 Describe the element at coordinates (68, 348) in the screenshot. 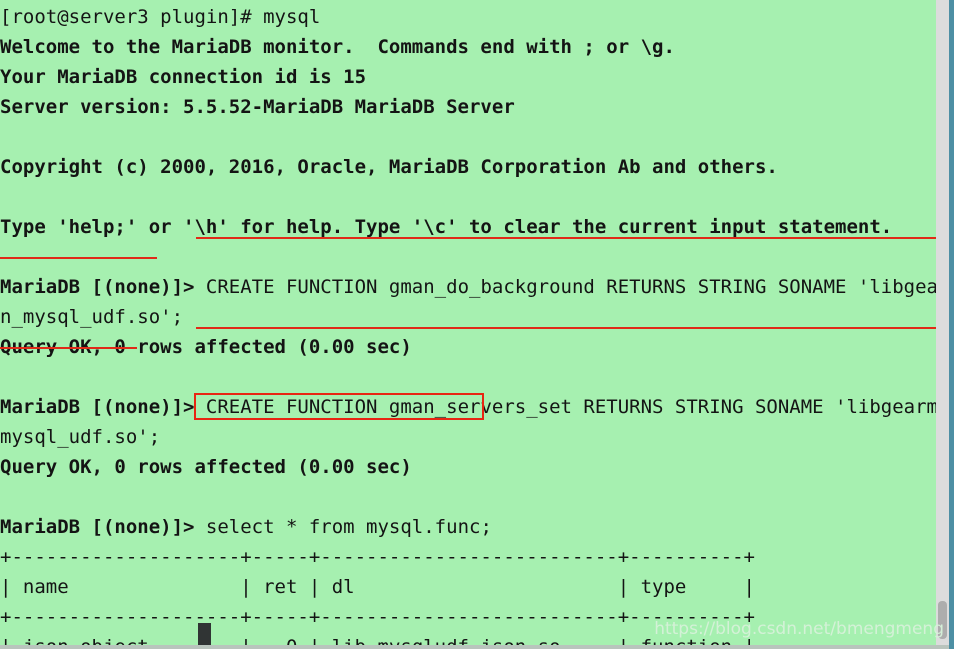

I see `annotation-underline-command2-b` at that location.